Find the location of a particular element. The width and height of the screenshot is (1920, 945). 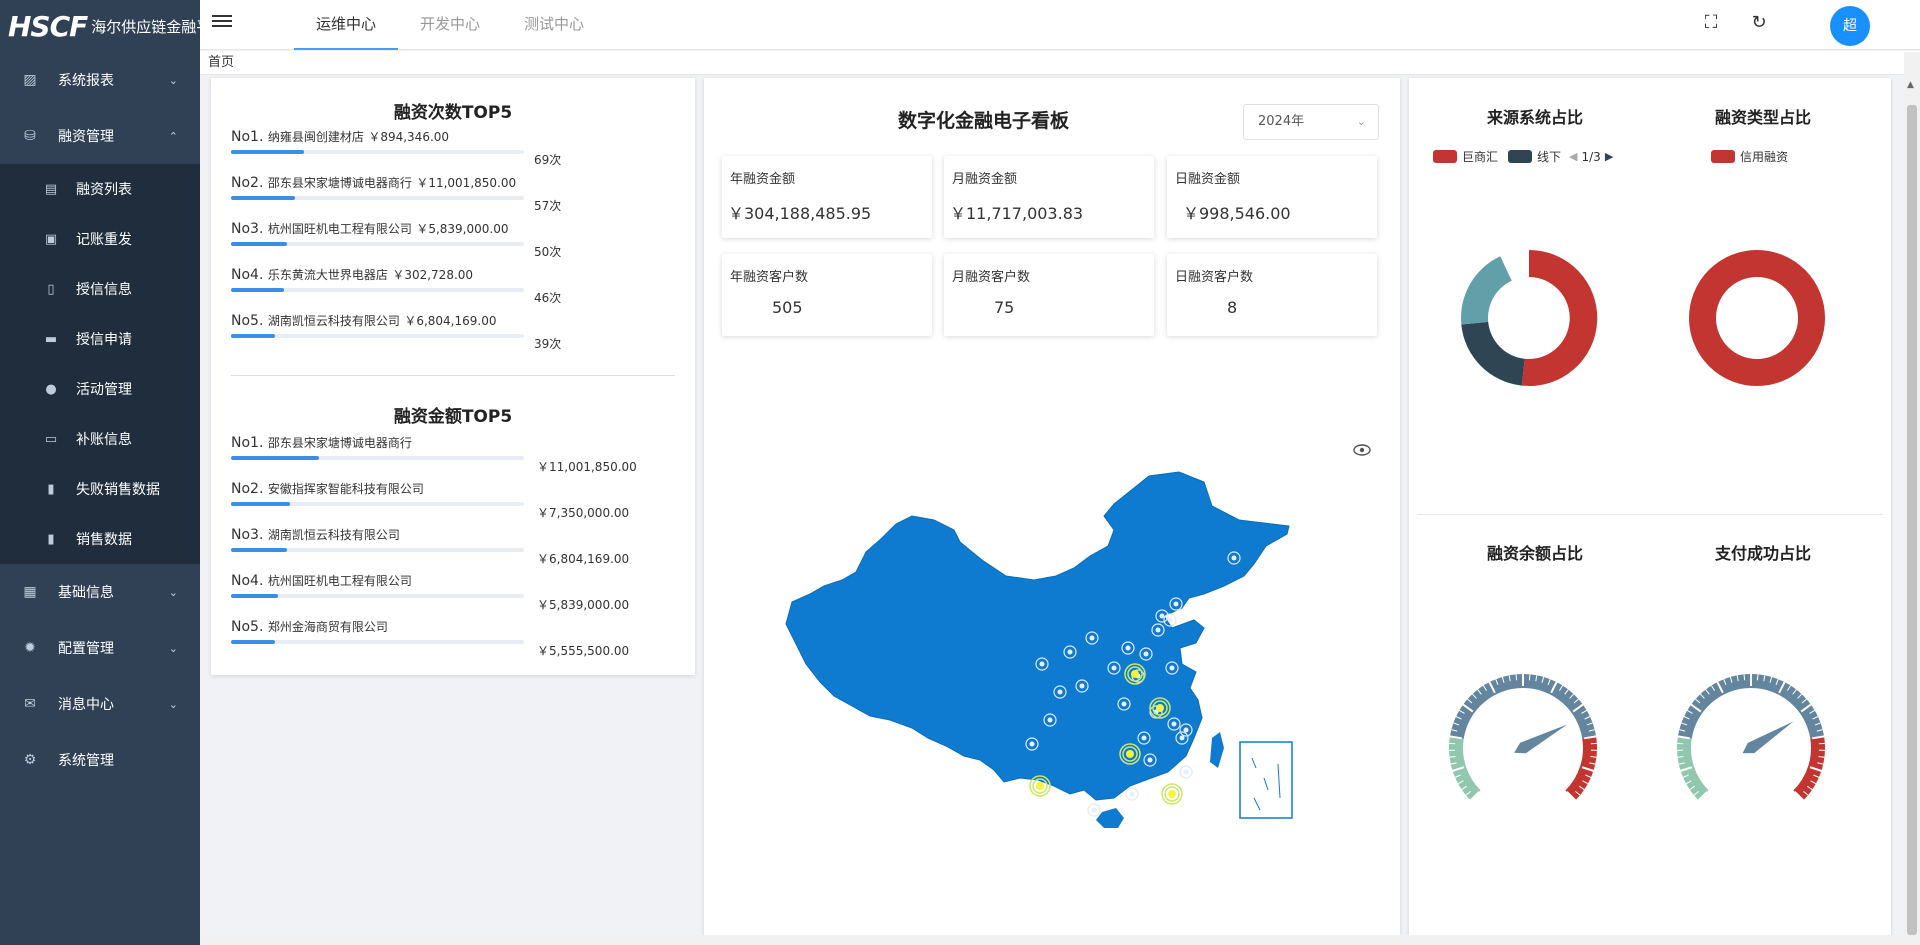

sidebar-item-sales: ▮ 销售数据 is located at coordinates (100, 539).